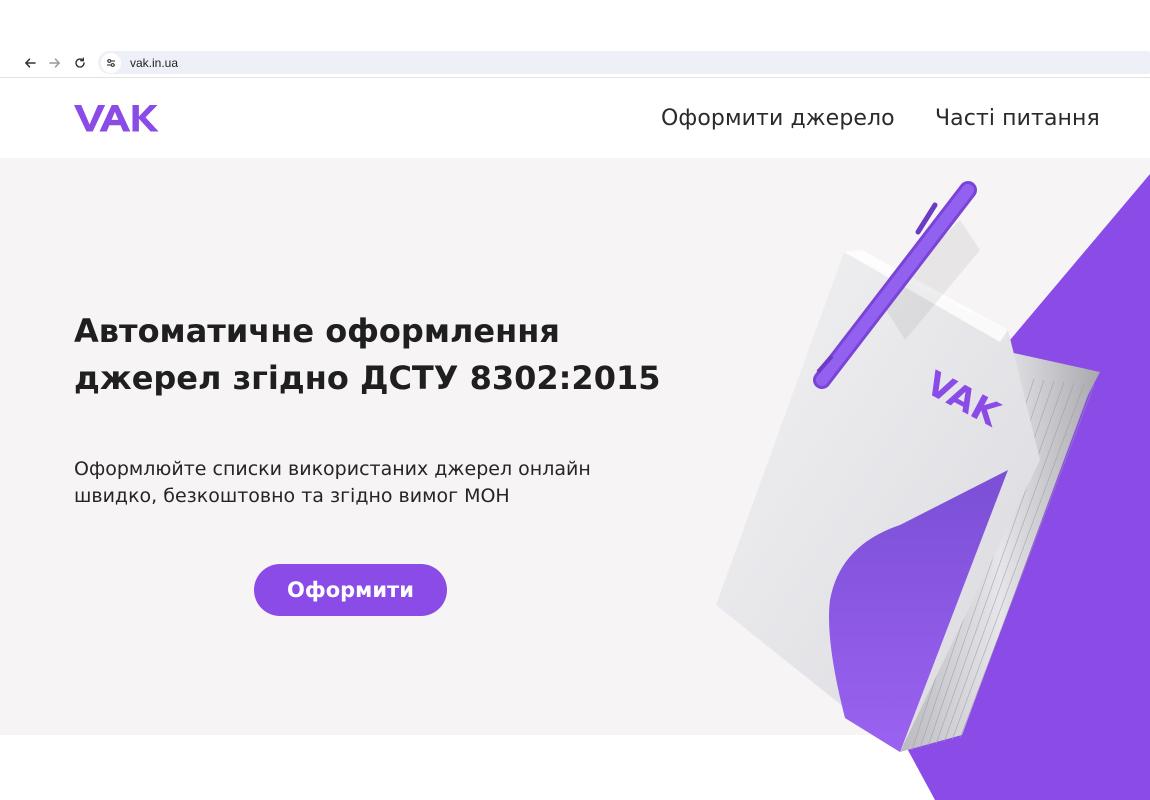 Image resolution: width=1150 pixels, height=800 pixels. Describe the element at coordinates (624, 62) in the screenshot. I see `address-bar: vak.in.ua` at that location.